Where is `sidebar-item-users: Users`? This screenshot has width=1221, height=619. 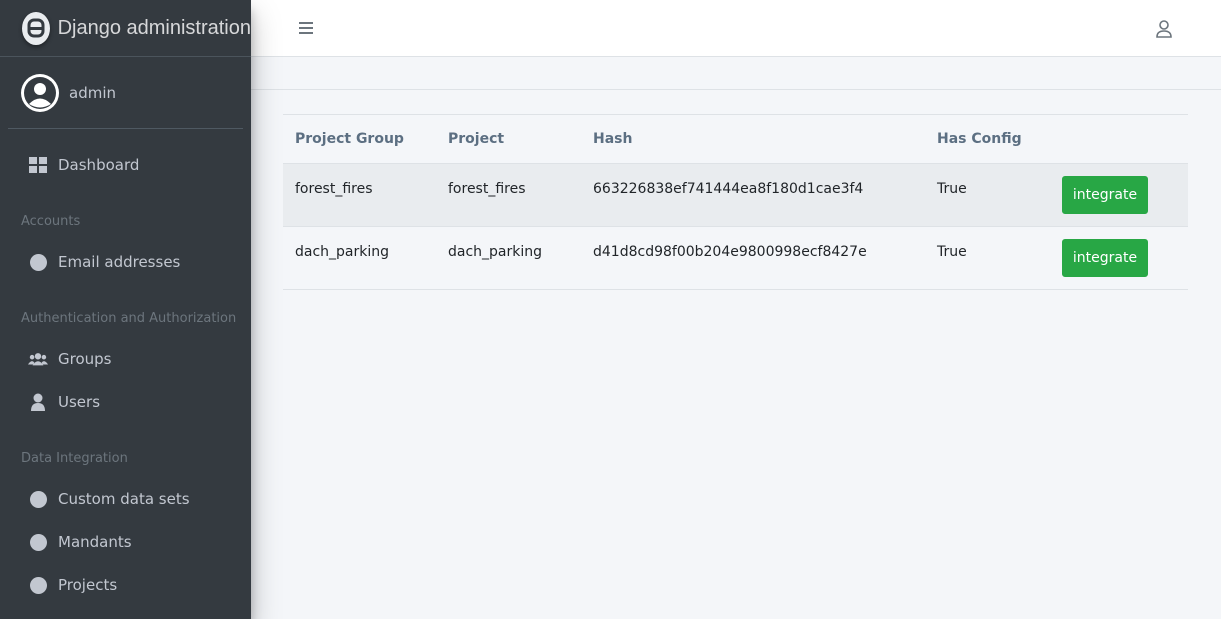 sidebar-item-users: Users is located at coordinates (125, 402).